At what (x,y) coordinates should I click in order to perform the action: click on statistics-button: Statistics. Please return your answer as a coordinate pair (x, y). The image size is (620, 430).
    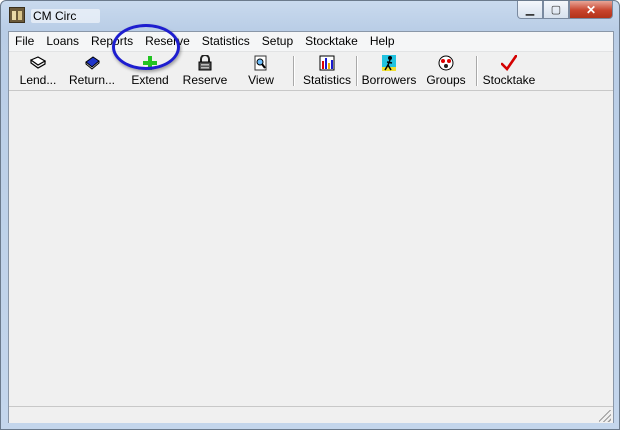
    Looking at the image, I should click on (327, 71).